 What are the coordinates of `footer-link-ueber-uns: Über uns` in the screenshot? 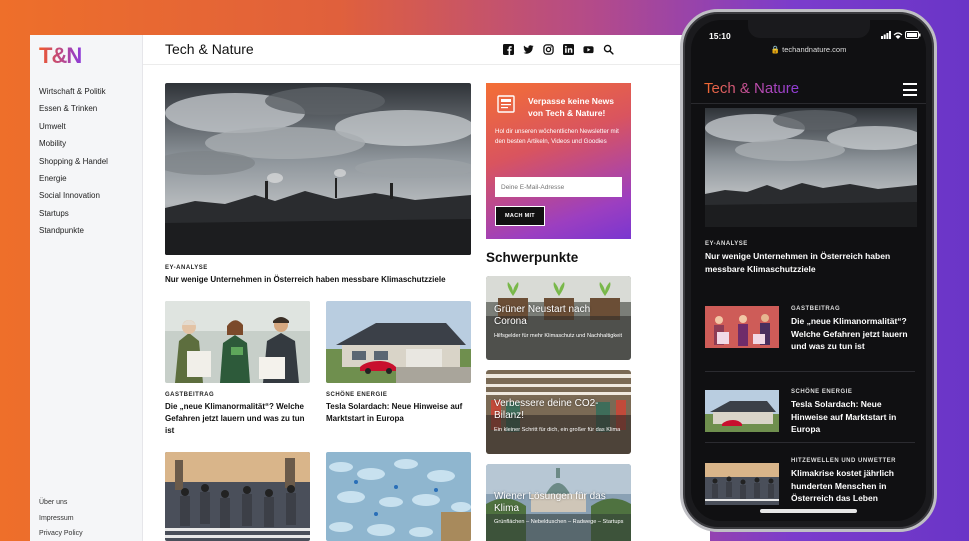 It's located at (61, 503).